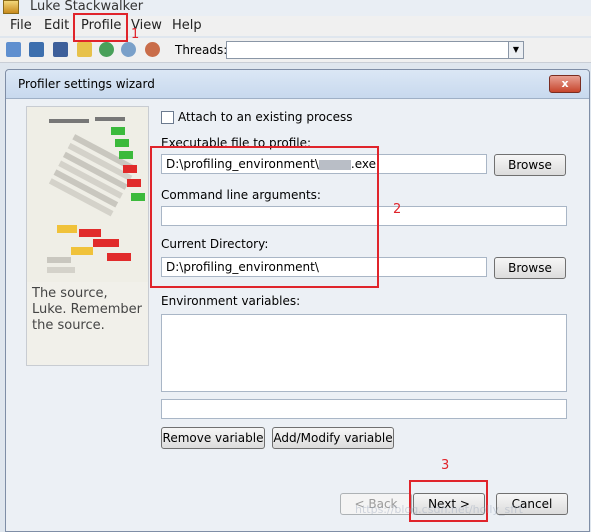 Image resolution: width=591 pixels, height=532 pixels. I want to click on chevron-down-icon: ▼, so click(515, 50).